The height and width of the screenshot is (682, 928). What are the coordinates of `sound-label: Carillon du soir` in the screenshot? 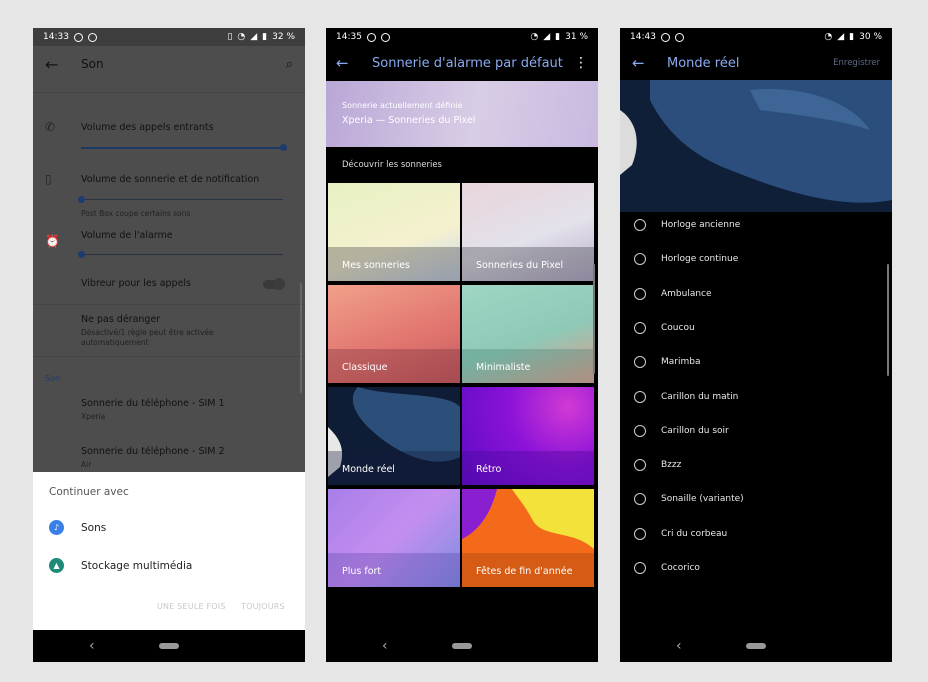 It's located at (695, 430).